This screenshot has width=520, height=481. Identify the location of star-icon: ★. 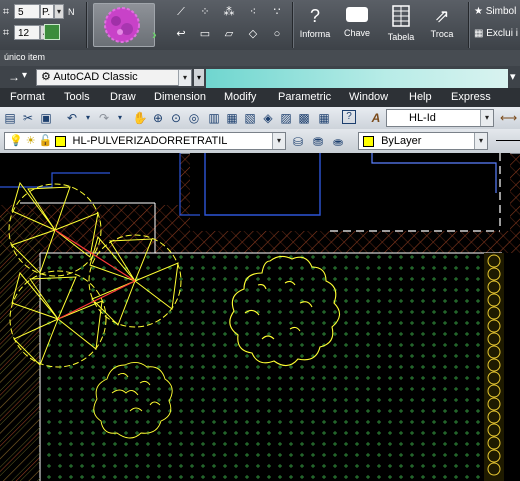
(478, 11).